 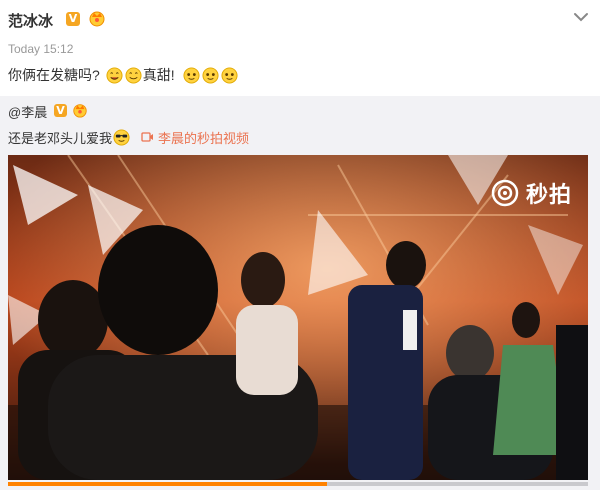 What do you see at coordinates (54, 75) in the screenshot?
I see `post-text-part1: 你俩在发糖吗?` at bounding box center [54, 75].